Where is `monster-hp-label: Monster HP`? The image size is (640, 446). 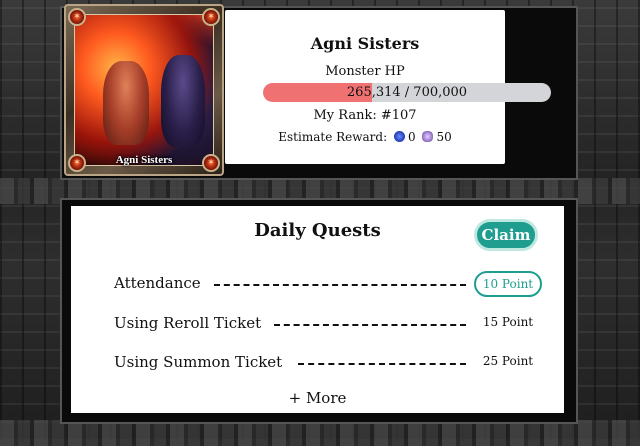 monster-hp-label: Monster HP is located at coordinates (365, 71).